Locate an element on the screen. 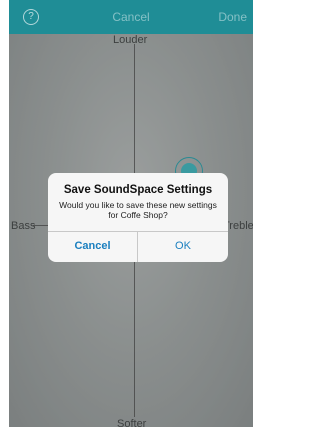  bass-label: Bass is located at coordinates (23, 226).